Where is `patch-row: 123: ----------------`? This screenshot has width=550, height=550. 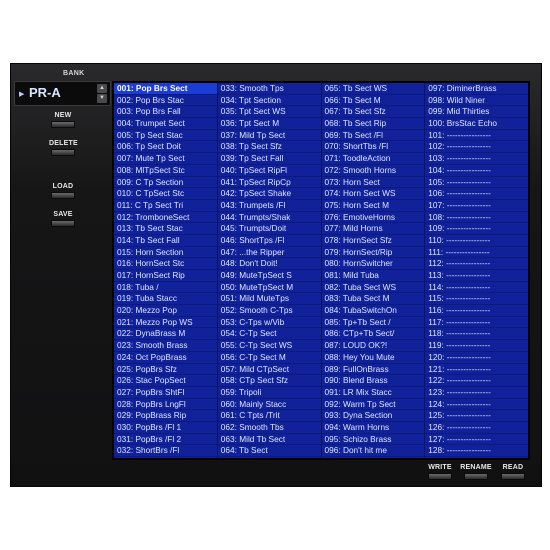 patch-row: 123: ---------------- is located at coordinates (476, 393).